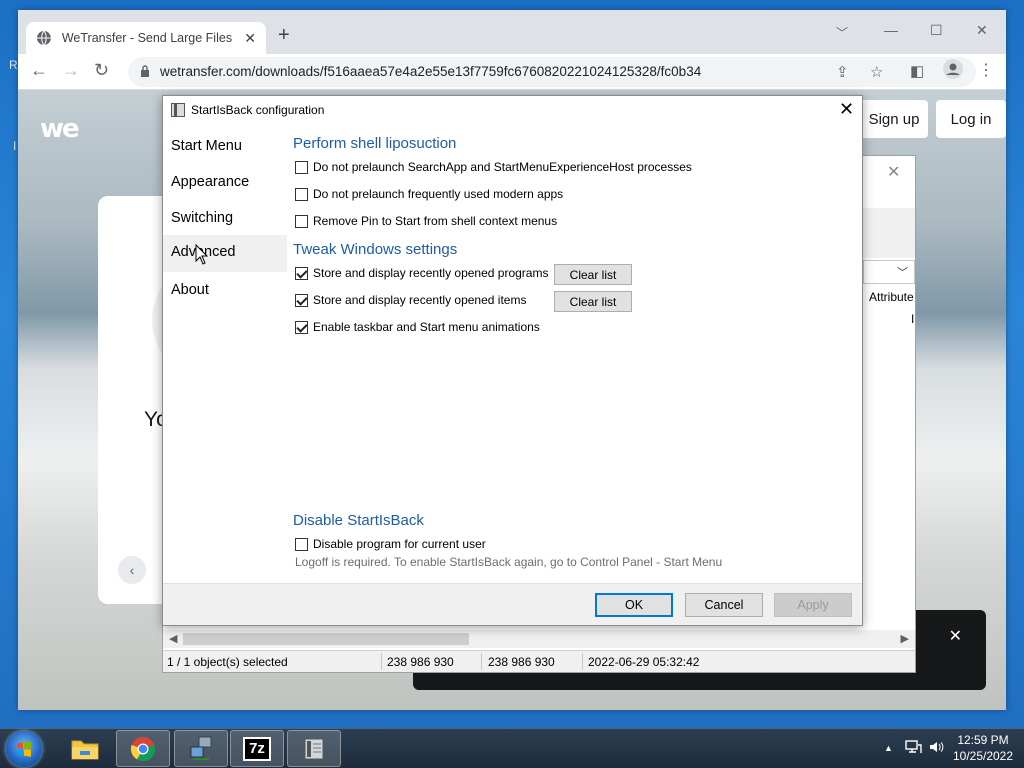 The height and width of the screenshot is (768, 1024). I want to click on start-button, so click(24, 749).